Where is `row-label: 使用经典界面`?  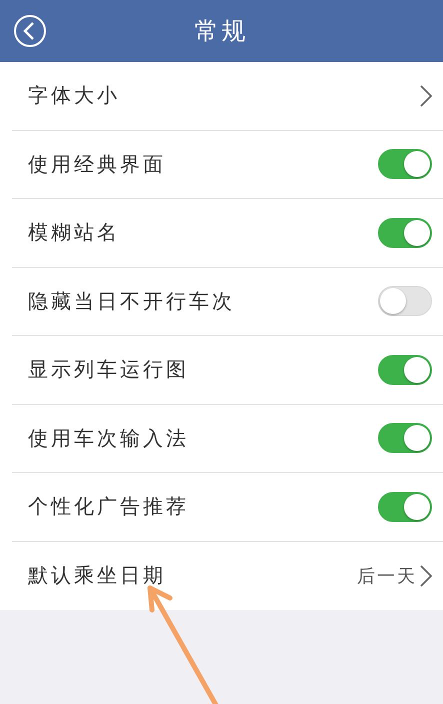
row-label: 使用经典界面 is located at coordinates (97, 164).